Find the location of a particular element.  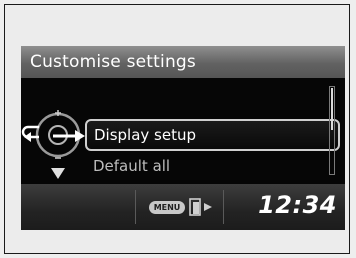

back-arrow-icon is located at coordinates (32, 135).